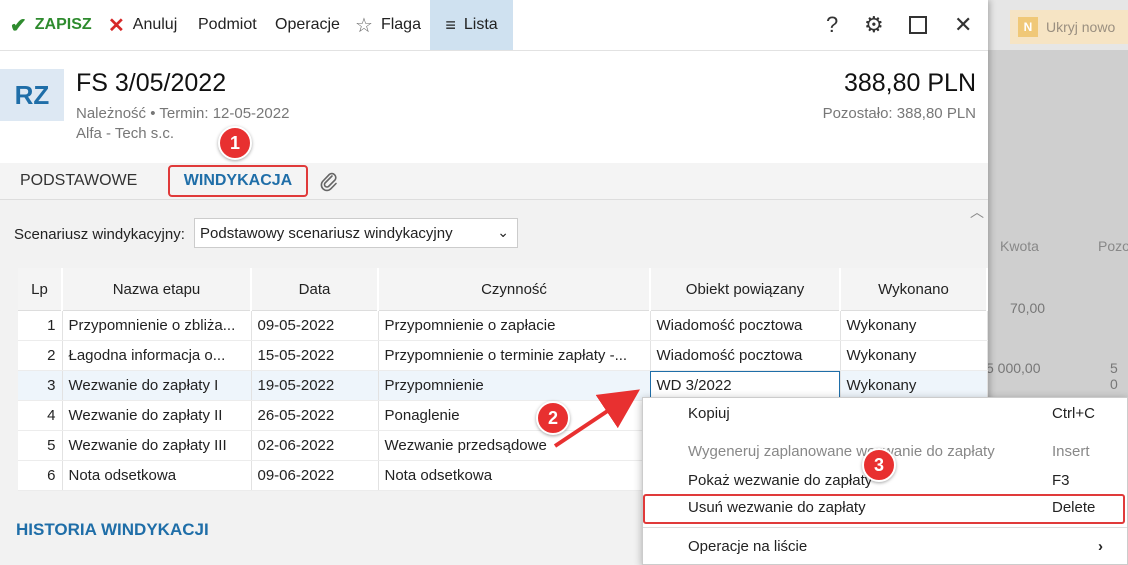 The image size is (1128, 565). I want to click on callout-3: 3, so click(879, 465).